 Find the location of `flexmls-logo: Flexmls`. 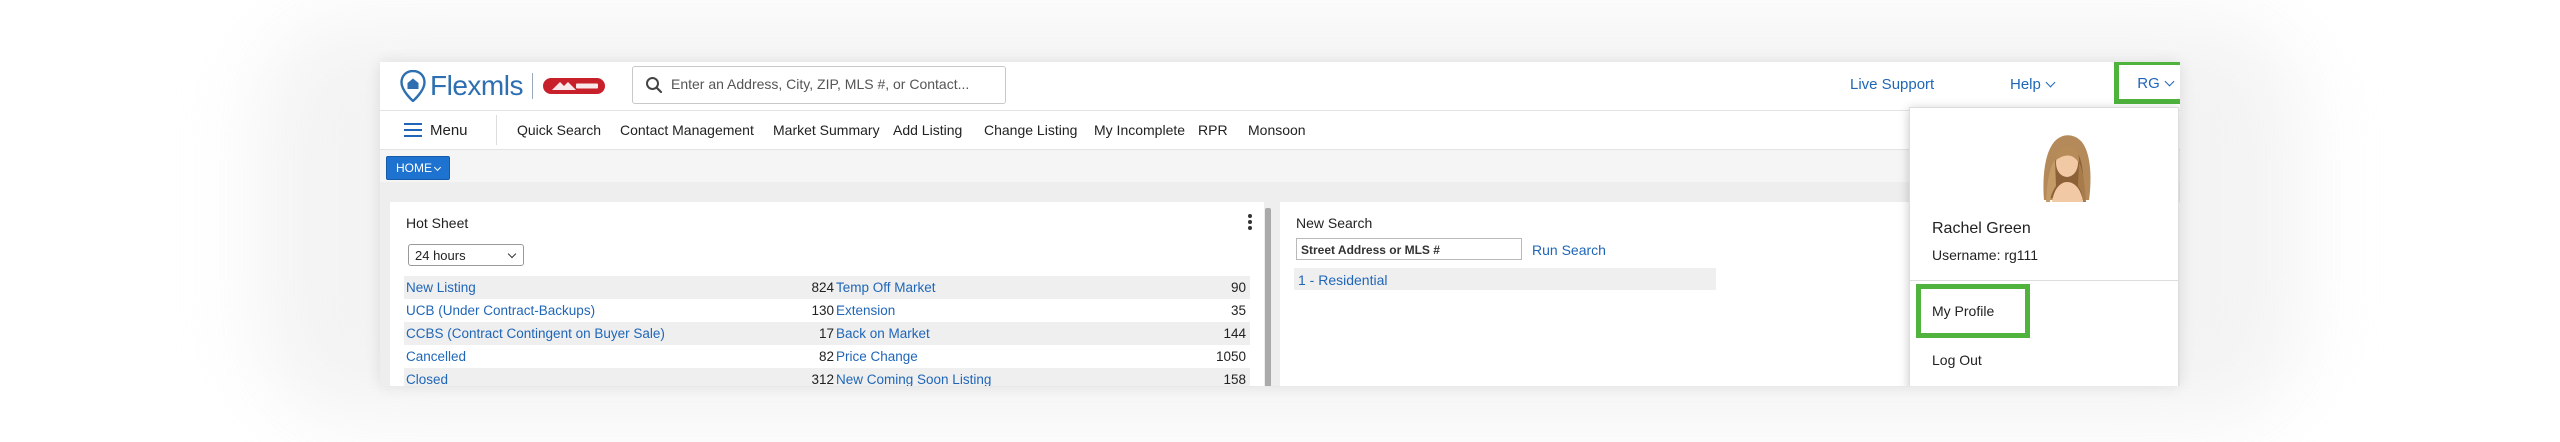

flexmls-logo: Flexmls is located at coordinates (503, 86).